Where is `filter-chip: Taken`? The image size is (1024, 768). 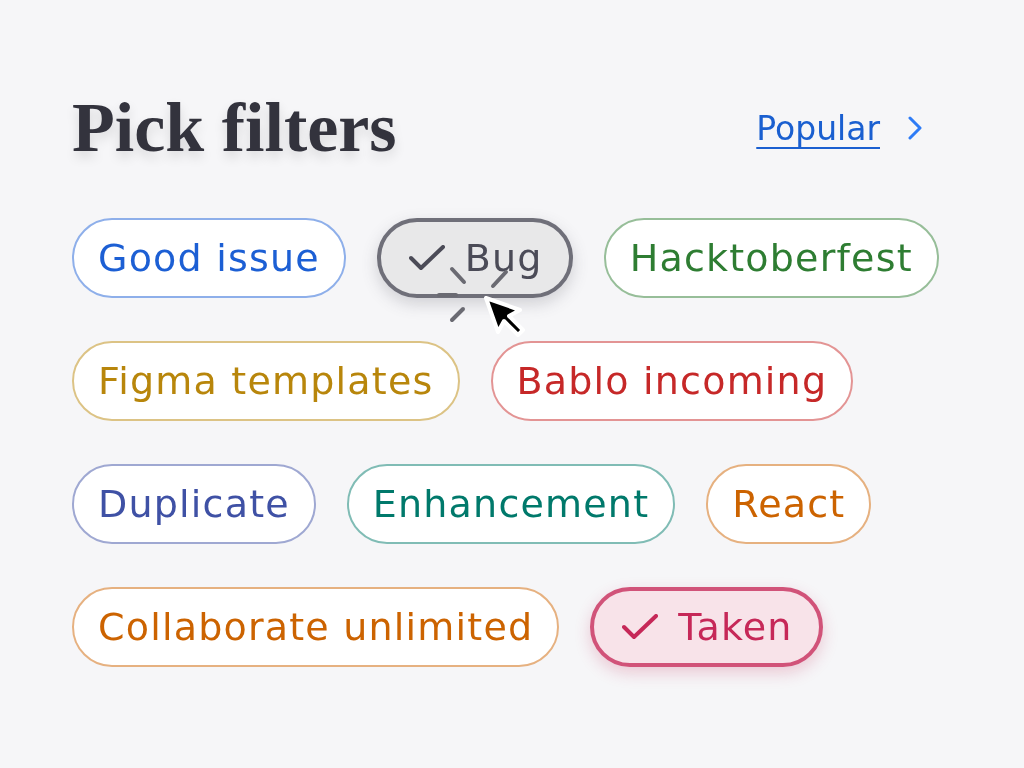
filter-chip: Taken is located at coordinates (706, 627).